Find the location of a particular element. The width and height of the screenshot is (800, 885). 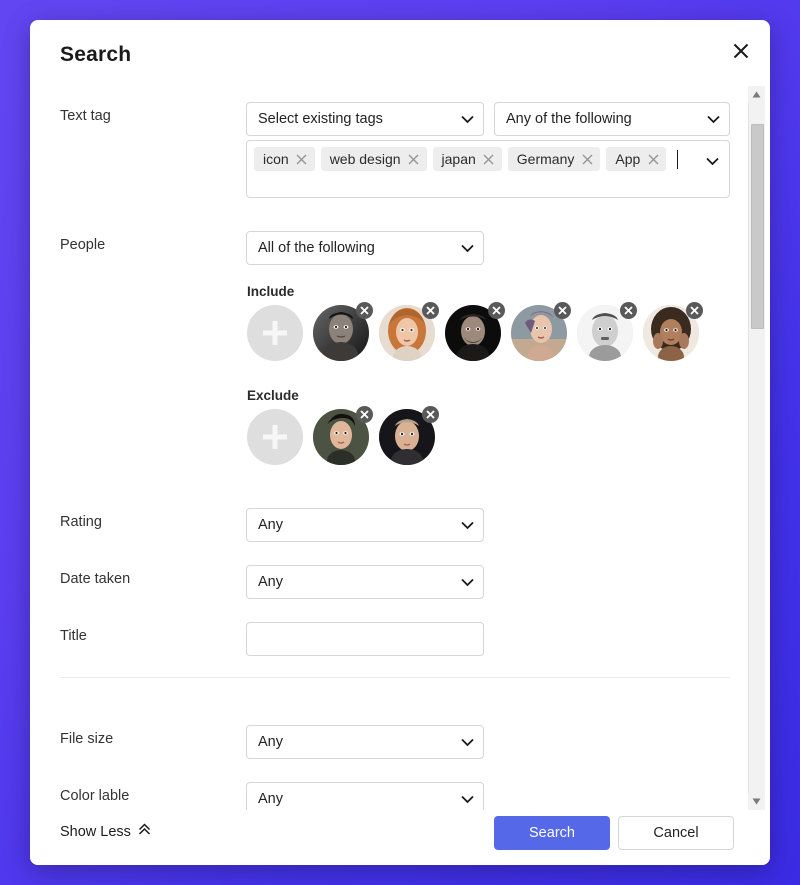

tag-chip: Germany is located at coordinates (554, 159).